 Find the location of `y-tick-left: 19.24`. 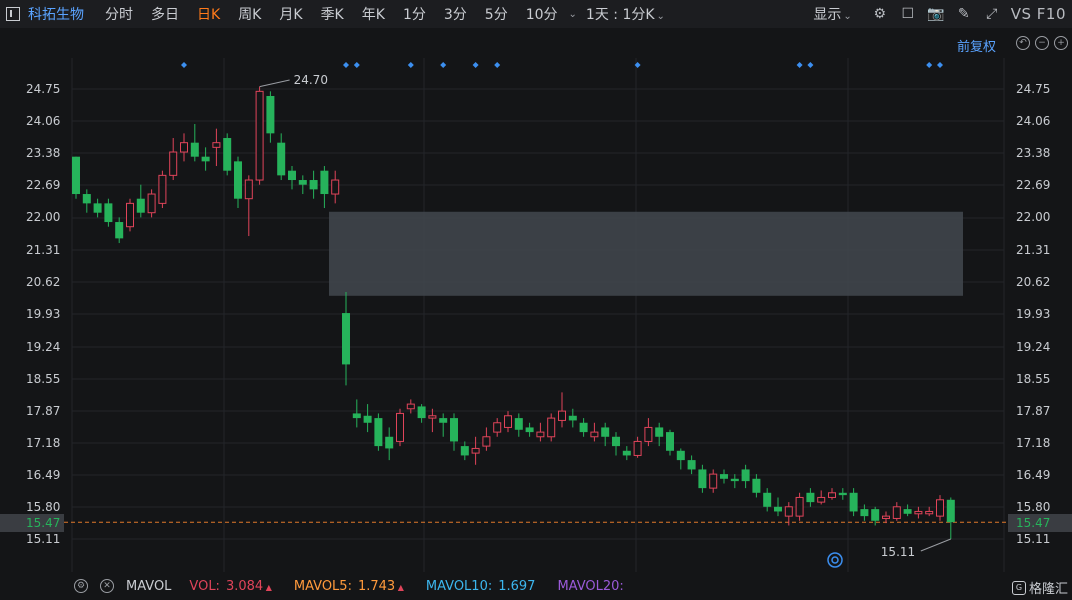

y-tick-left: 19.24 is located at coordinates (43, 347).